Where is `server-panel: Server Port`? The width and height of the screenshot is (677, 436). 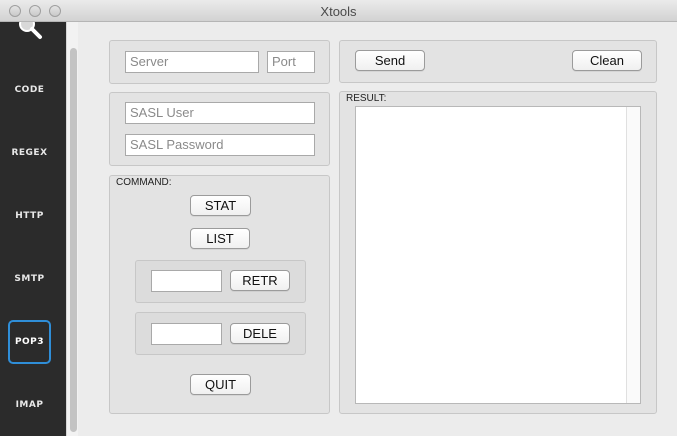
server-panel: Server Port is located at coordinates (219, 62).